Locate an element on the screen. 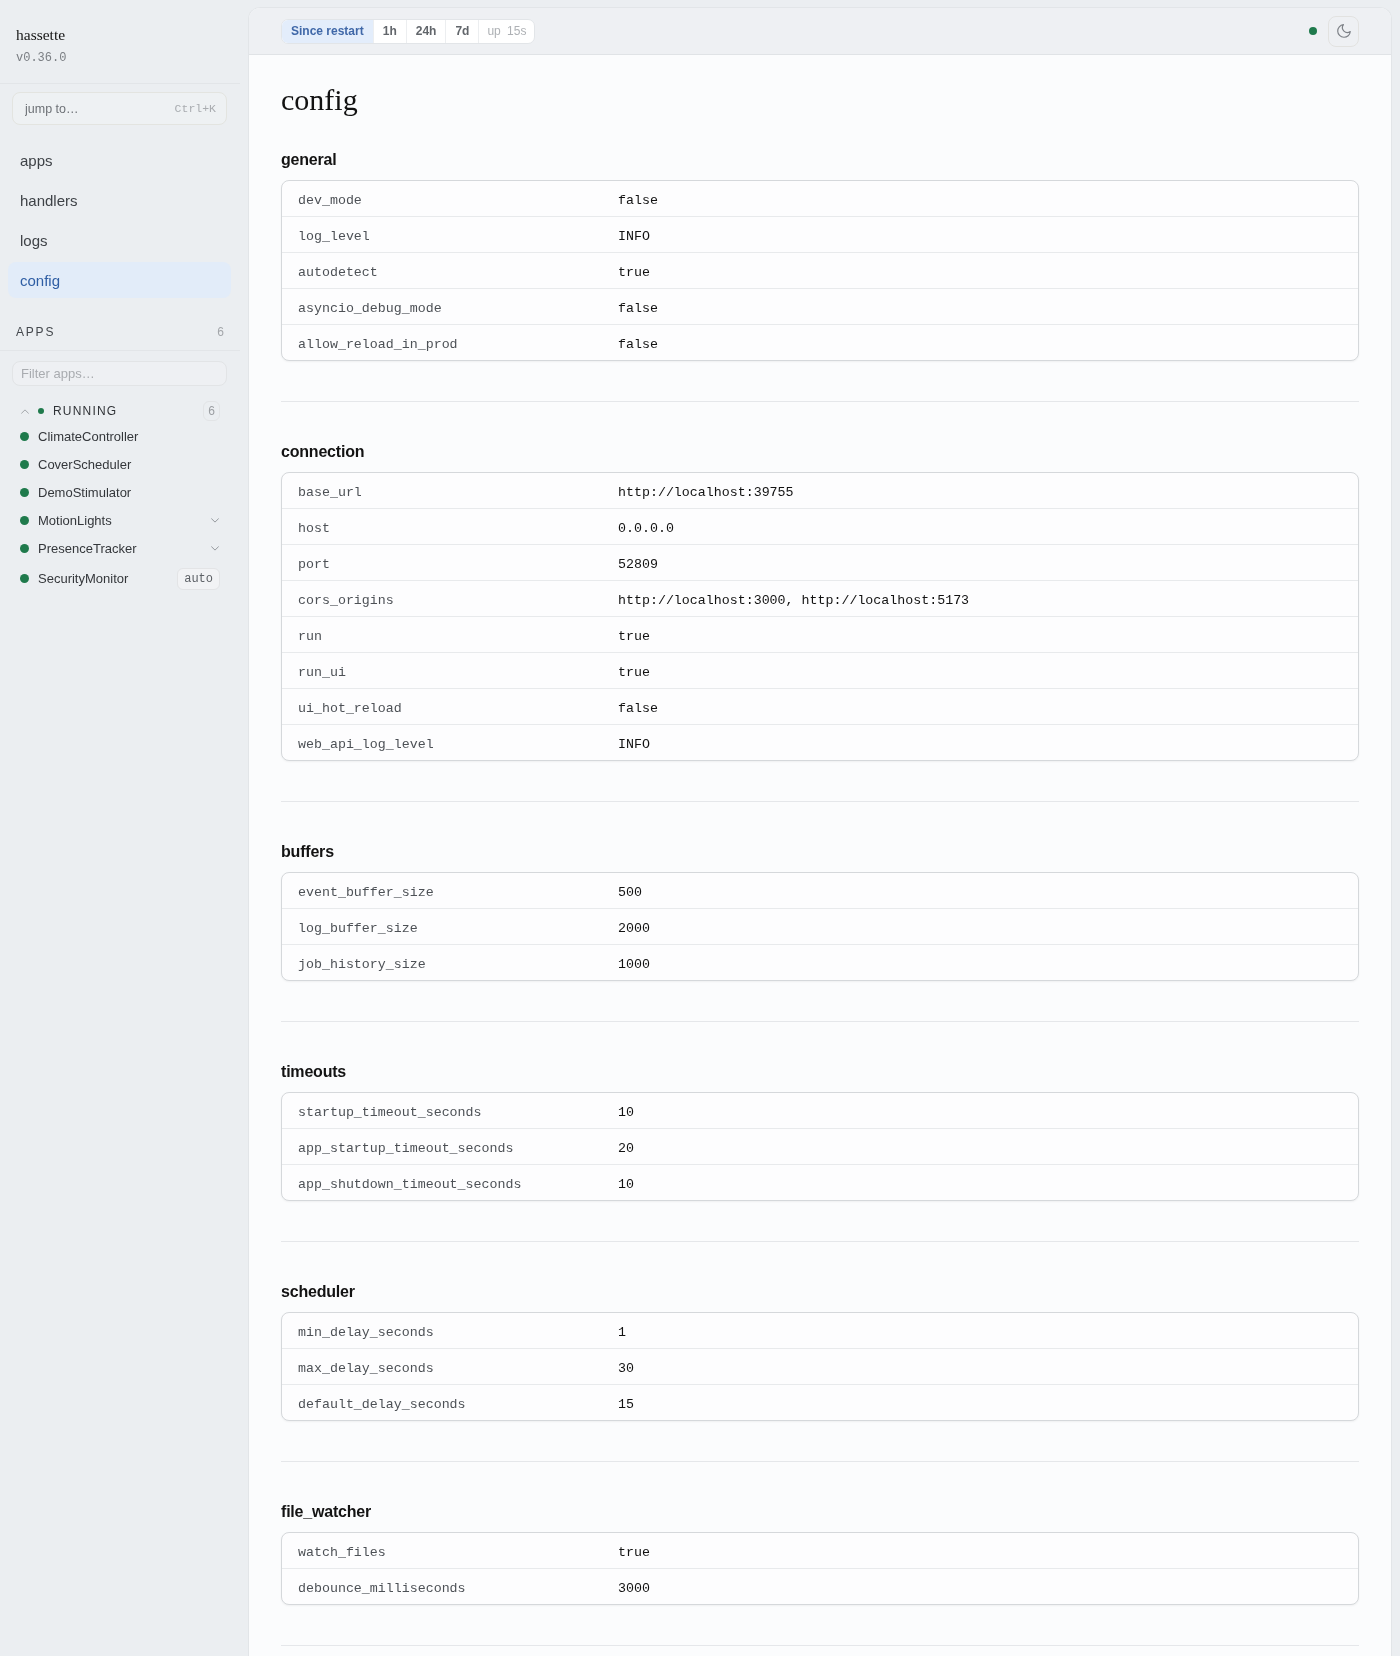 The image size is (1400, 1656). config-value: 20 is located at coordinates (626, 1148).